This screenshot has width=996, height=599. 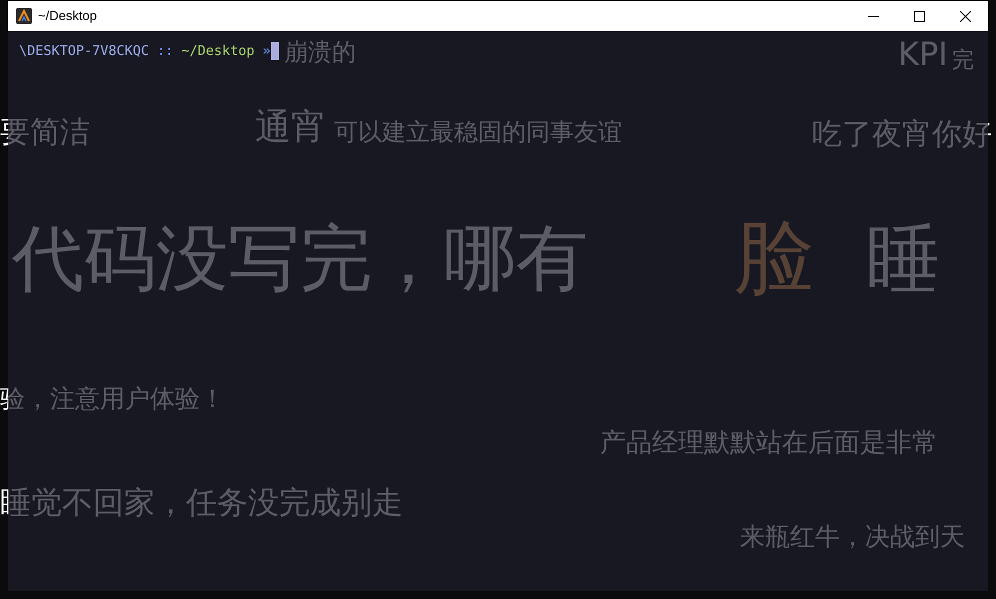 I want to click on window-title: ~/Desktop, so click(x=67, y=16).